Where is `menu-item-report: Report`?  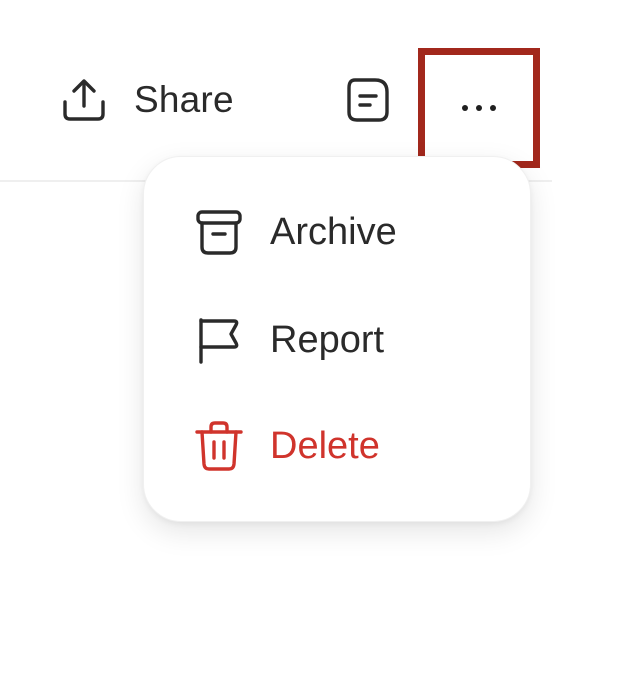
menu-item-report: Report is located at coordinates (289, 340).